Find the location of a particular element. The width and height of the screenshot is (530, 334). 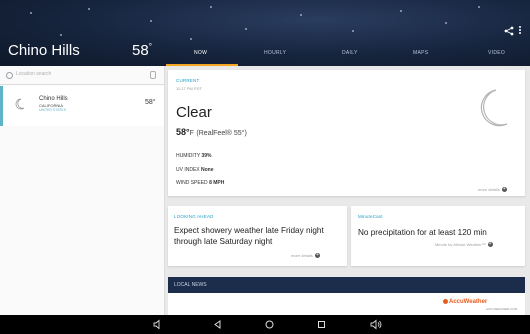

share-icon is located at coordinates (509, 31).